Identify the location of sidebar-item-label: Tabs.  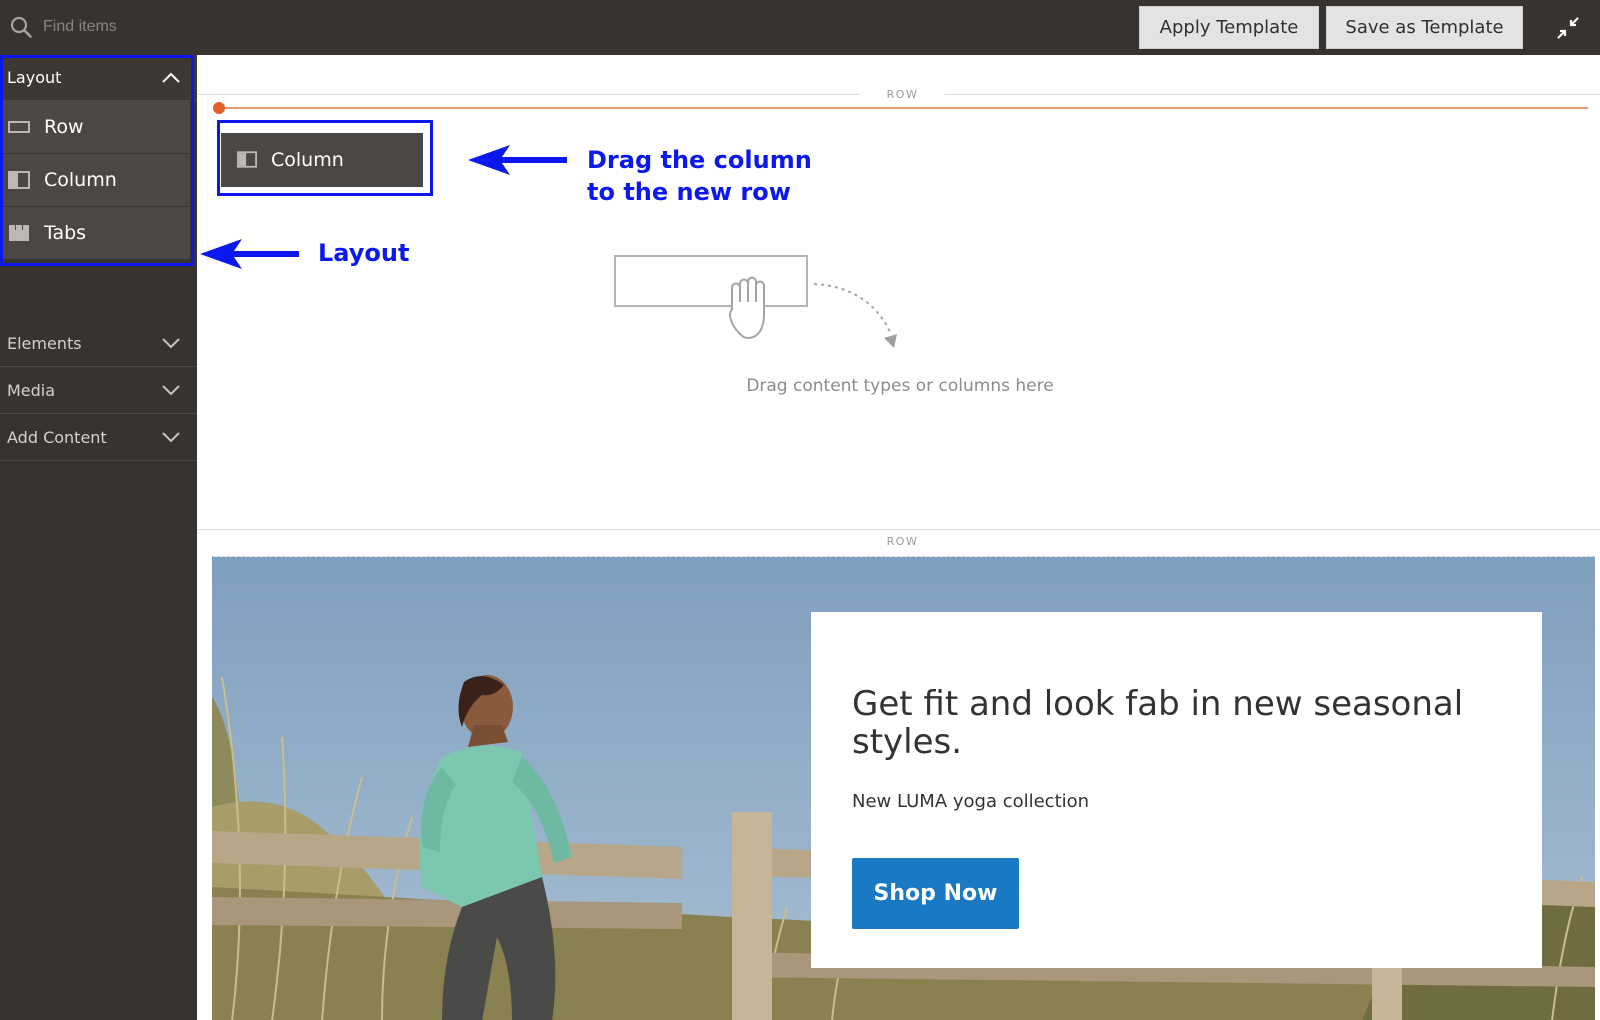
(65, 233).